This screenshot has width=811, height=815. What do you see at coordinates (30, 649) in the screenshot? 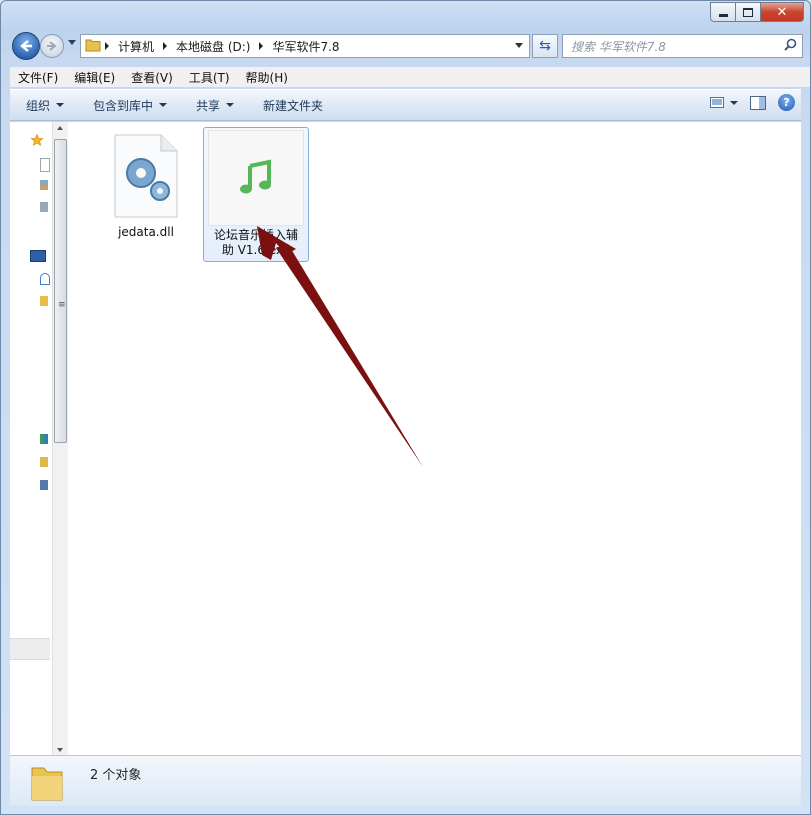
I see `pane-scrollbar-horizontal` at bounding box center [30, 649].